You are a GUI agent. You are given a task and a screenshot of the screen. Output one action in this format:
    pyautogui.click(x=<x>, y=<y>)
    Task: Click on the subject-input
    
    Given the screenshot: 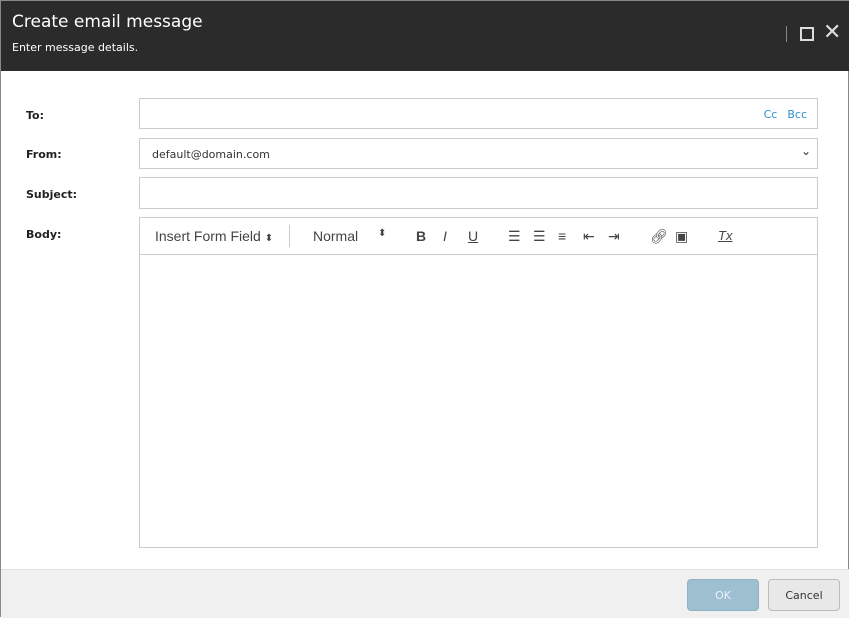 What is the action you would take?
    pyautogui.click(x=478, y=193)
    